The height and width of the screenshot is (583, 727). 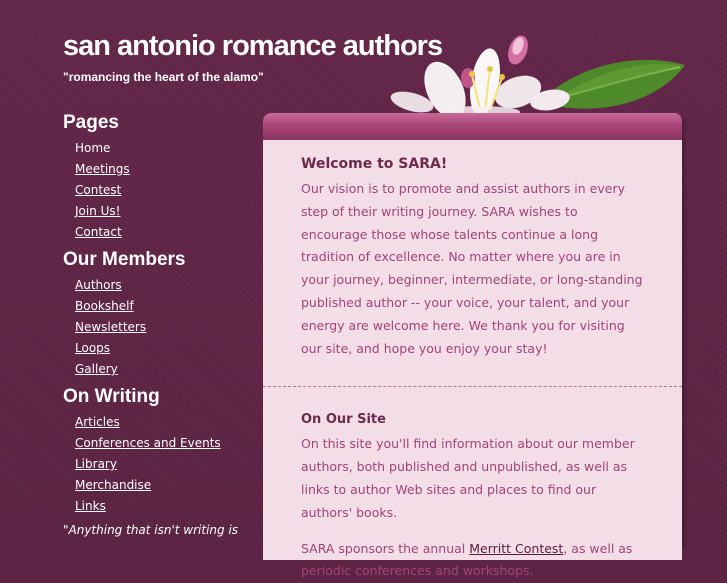 What do you see at coordinates (685, 333) in the screenshot?
I see `content-shadow` at bounding box center [685, 333].